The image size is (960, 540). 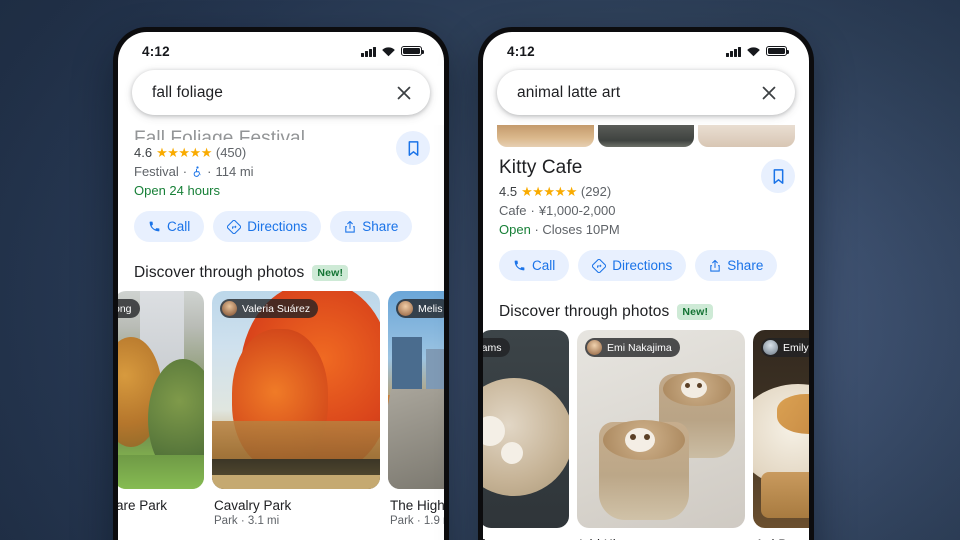 What do you see at coordinates (143, 505) in the screenshot?
I see `photo-title: are Park` at bounding box center [143, 505].